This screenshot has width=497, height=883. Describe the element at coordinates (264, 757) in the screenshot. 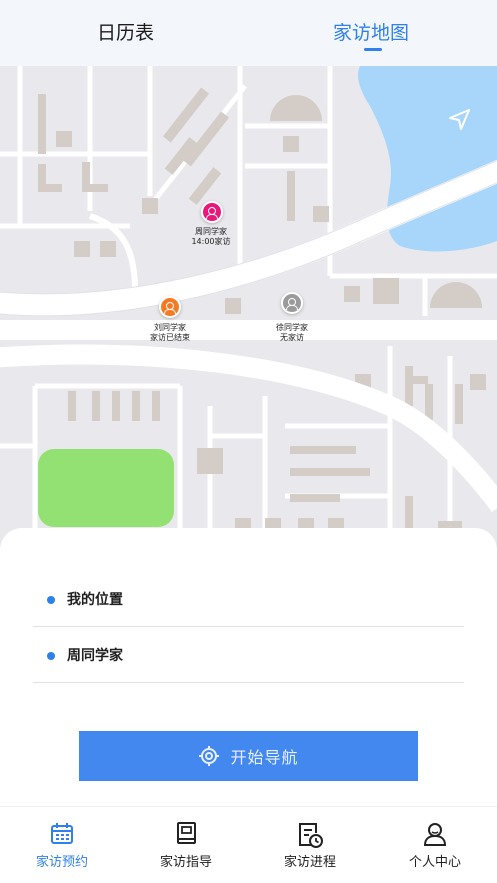

I see `start-navigation-label: 开始导航` at that location.